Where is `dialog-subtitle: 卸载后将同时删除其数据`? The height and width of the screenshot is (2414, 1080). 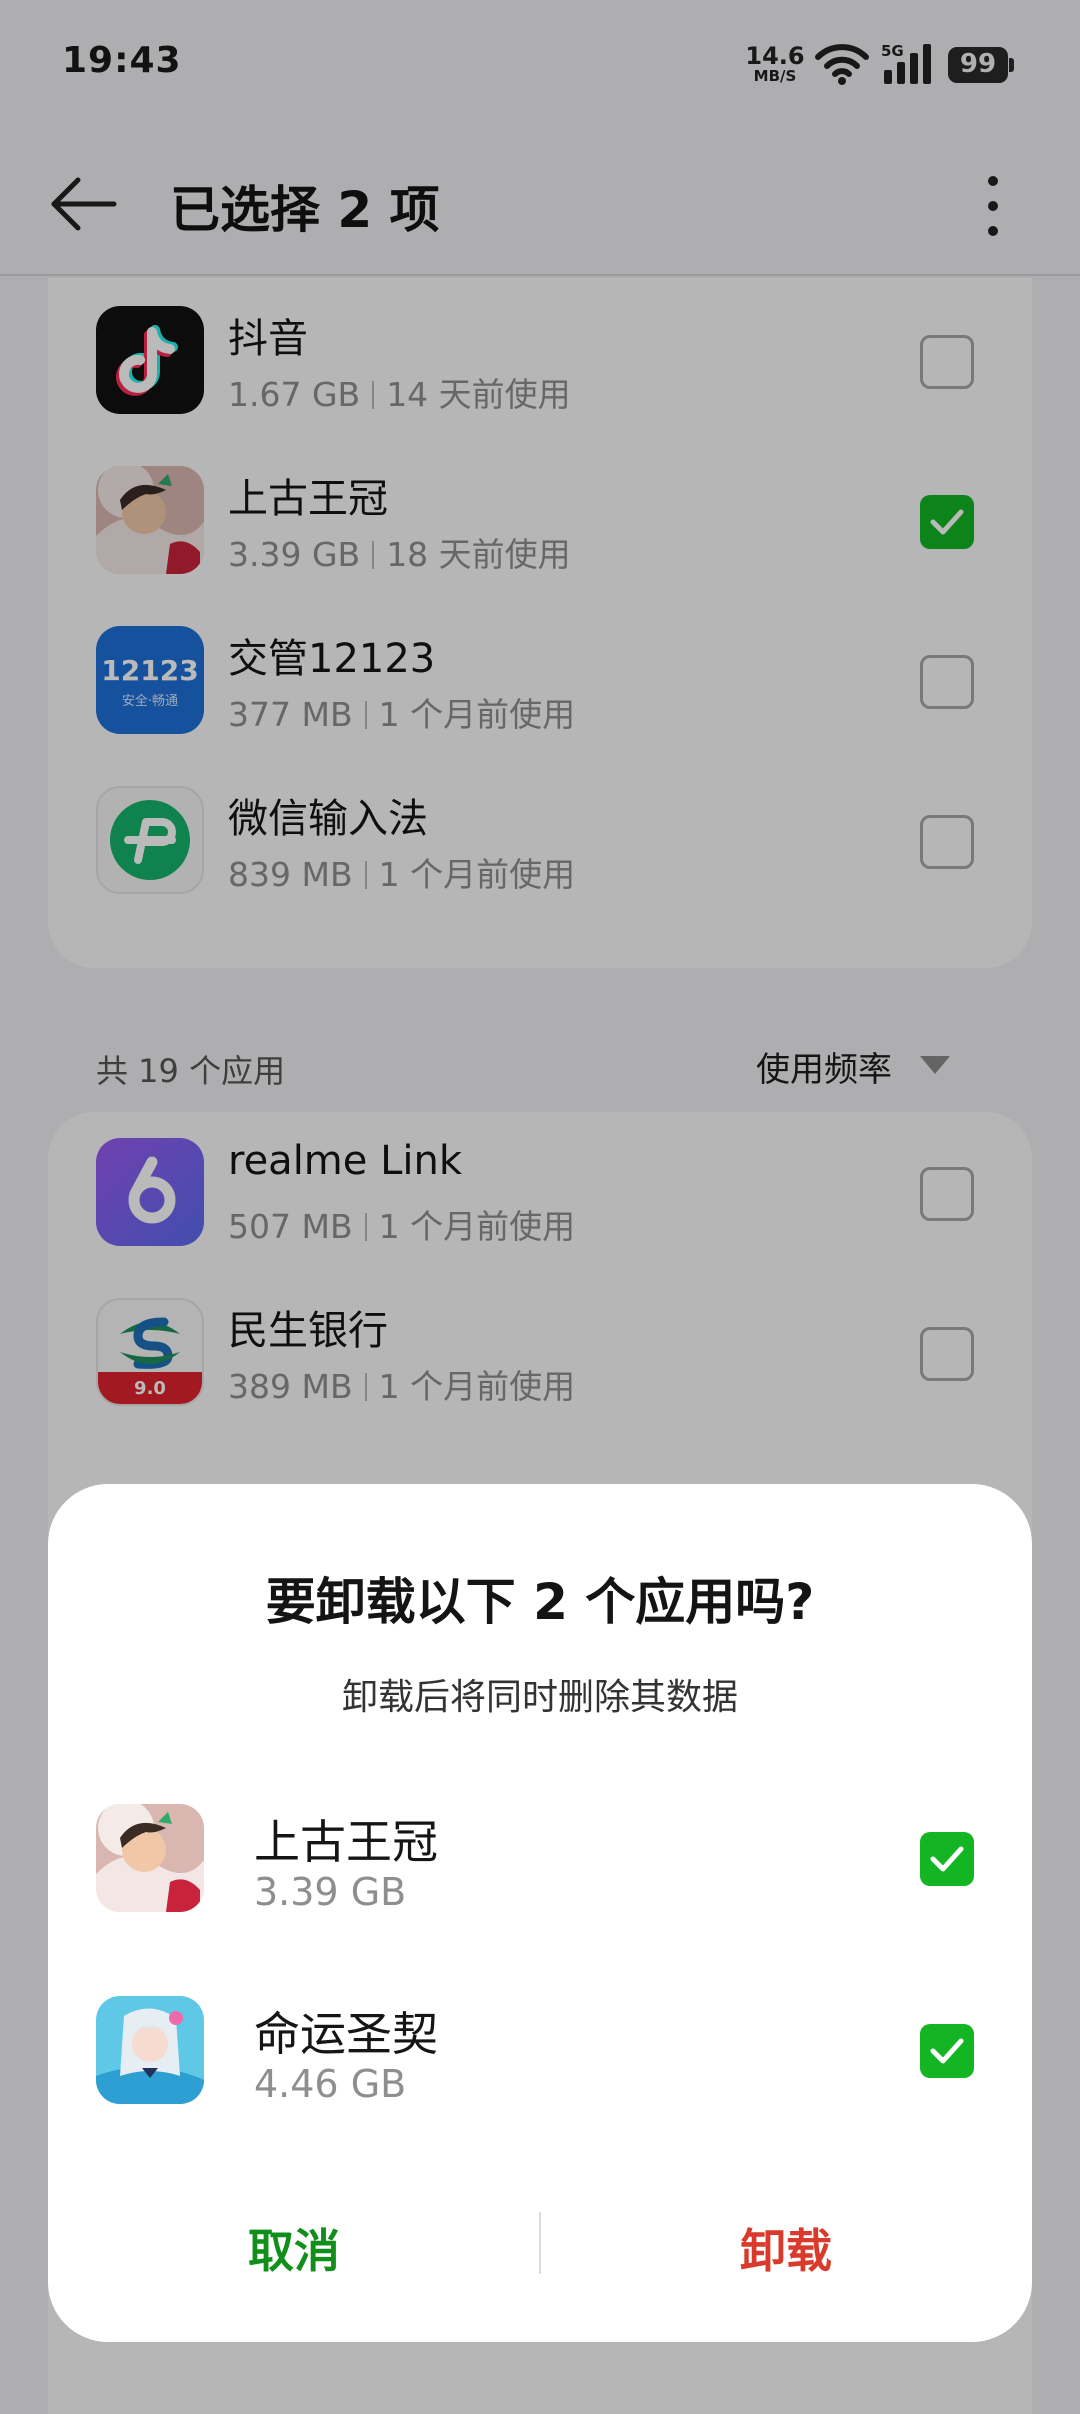
dialog-subtitle: 卸载后将同时删除其数据 is located at coordinates (539, 1697).